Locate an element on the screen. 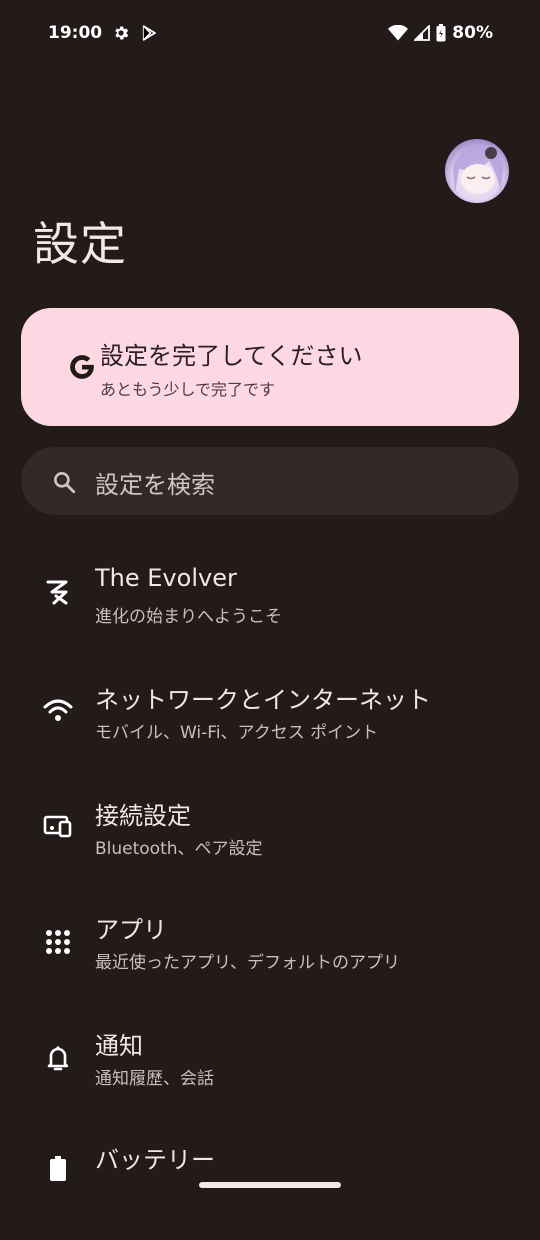 The height and width of the screenshot is (1240, 540). settings-item-apps: アプリ 最近使ったアプリ、デフォルトのアプリ is located at coordinates (270, 958).